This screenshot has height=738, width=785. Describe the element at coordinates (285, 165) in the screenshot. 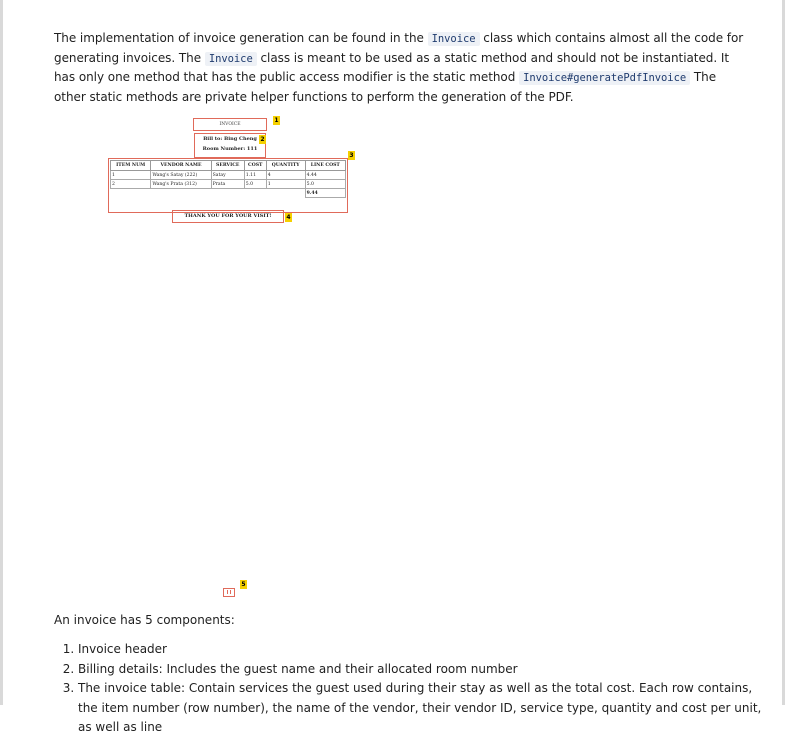

I see `col-header: QUANTITY` at that location.